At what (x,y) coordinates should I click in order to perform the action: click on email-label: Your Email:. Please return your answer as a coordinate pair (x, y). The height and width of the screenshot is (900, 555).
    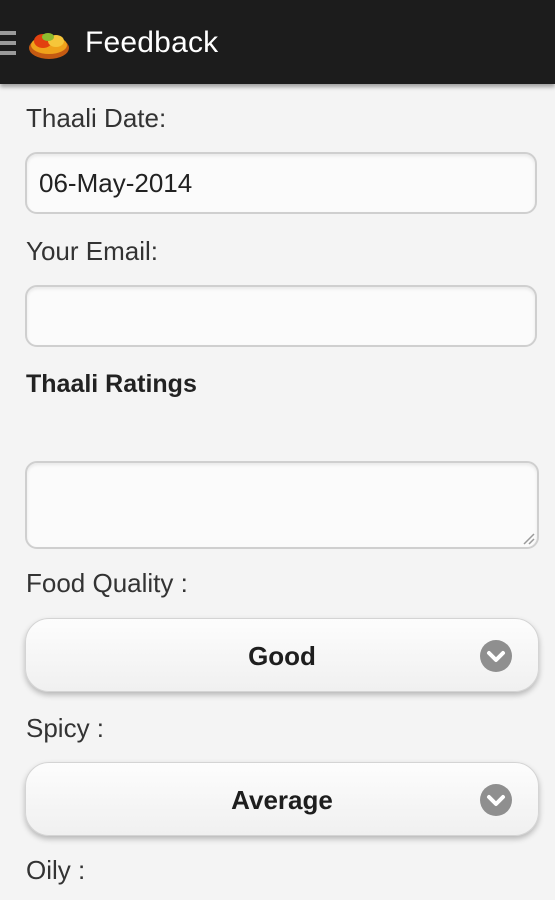
    Looking at the image, I should click on (92, 251).